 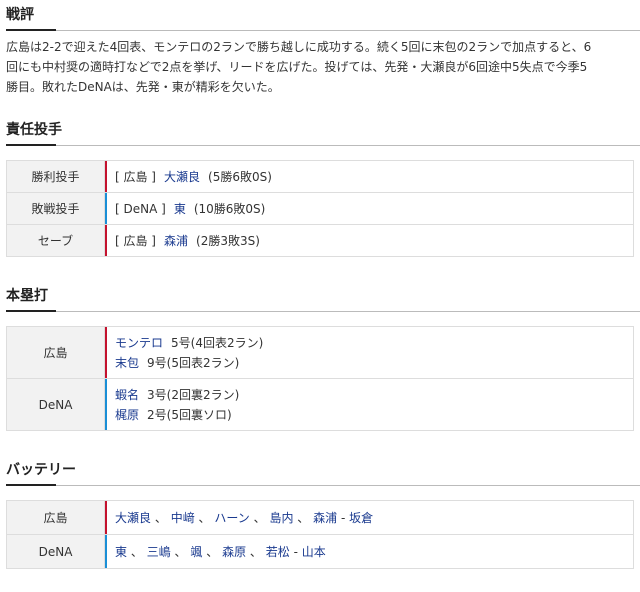 I want to click on review-title: 戦評, so click(x=323, y=15).